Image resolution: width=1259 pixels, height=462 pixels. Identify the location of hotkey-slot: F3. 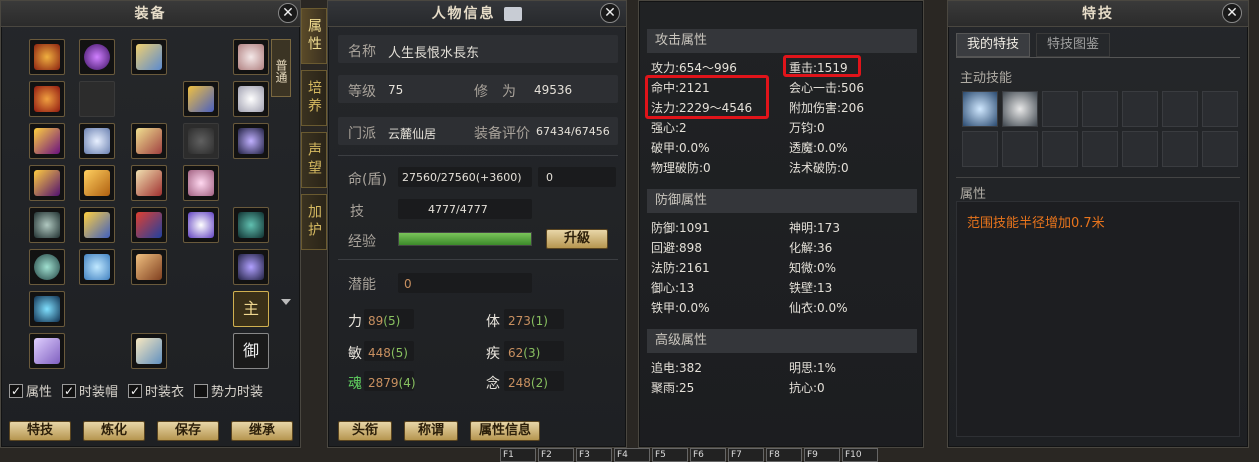
(594, 455).